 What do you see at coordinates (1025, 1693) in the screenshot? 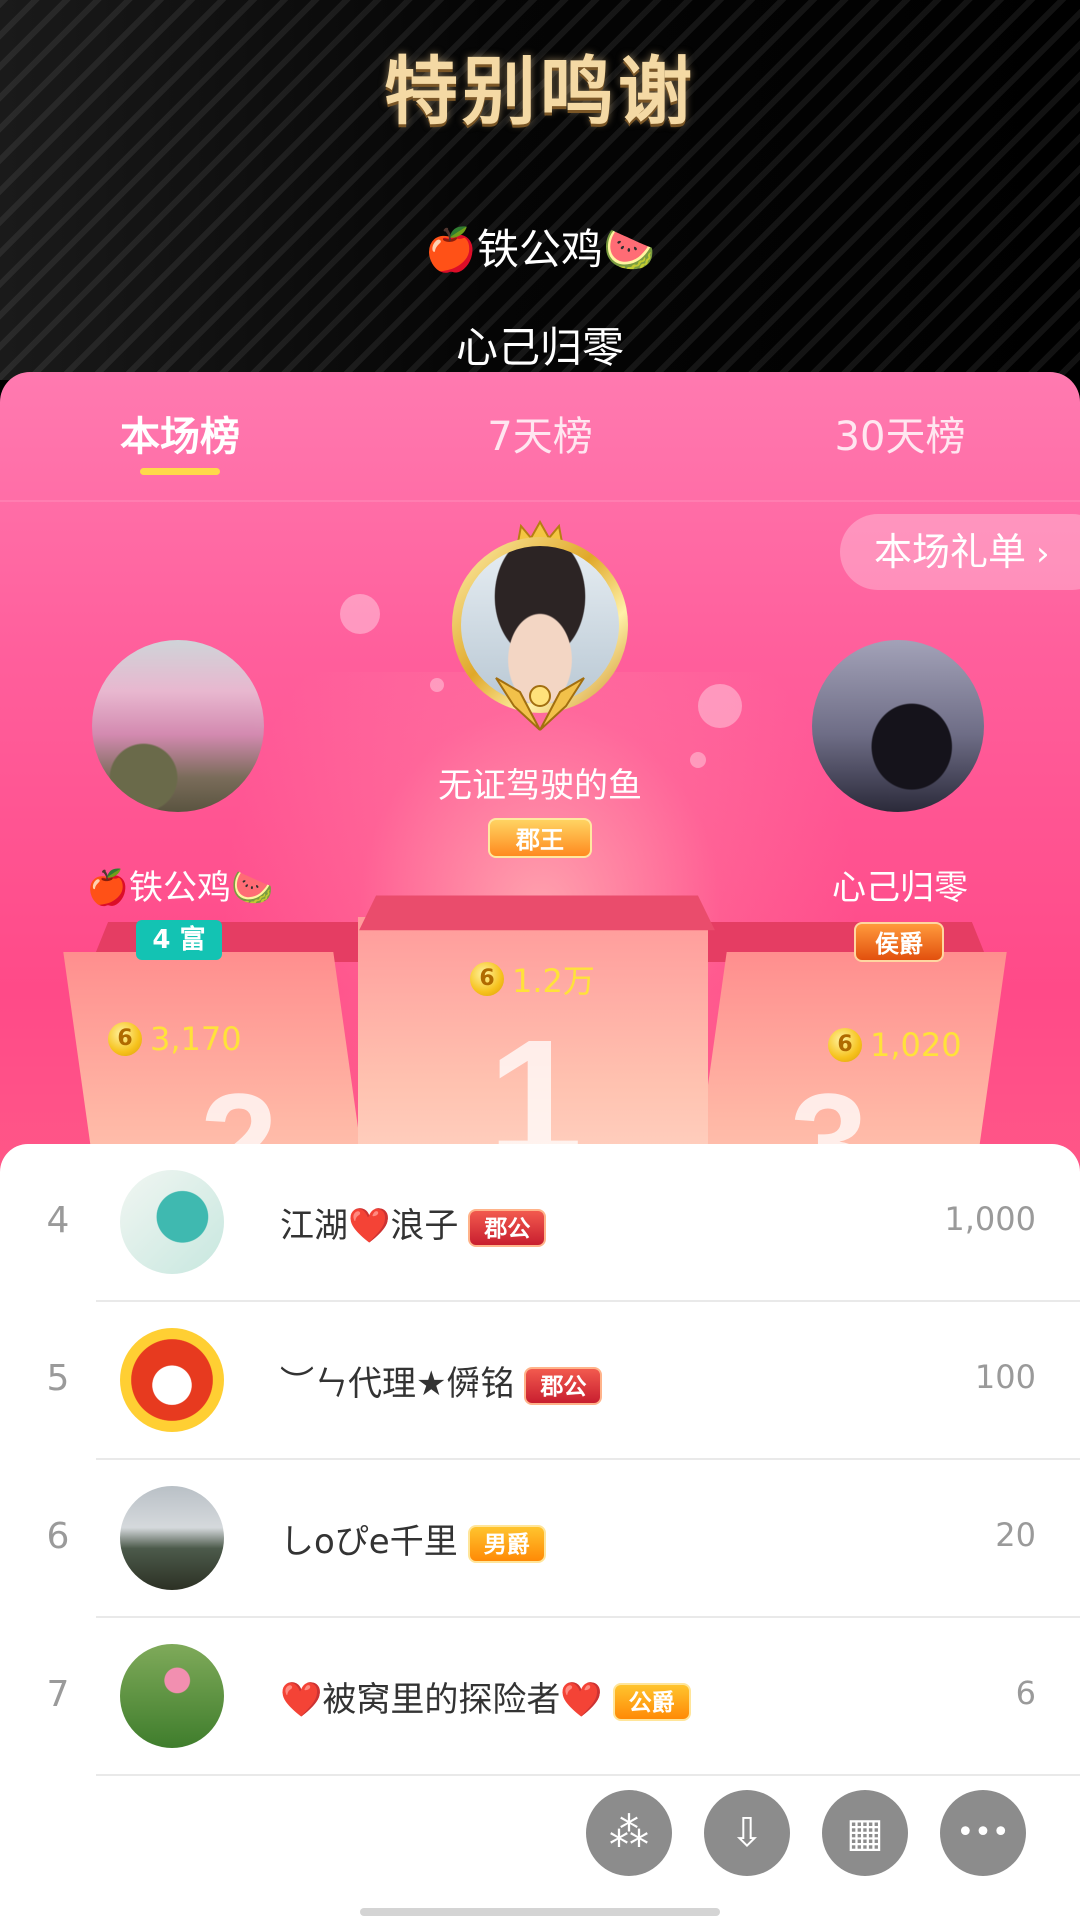
I see `score-value: 6` at bounding box center [1025, 1693].